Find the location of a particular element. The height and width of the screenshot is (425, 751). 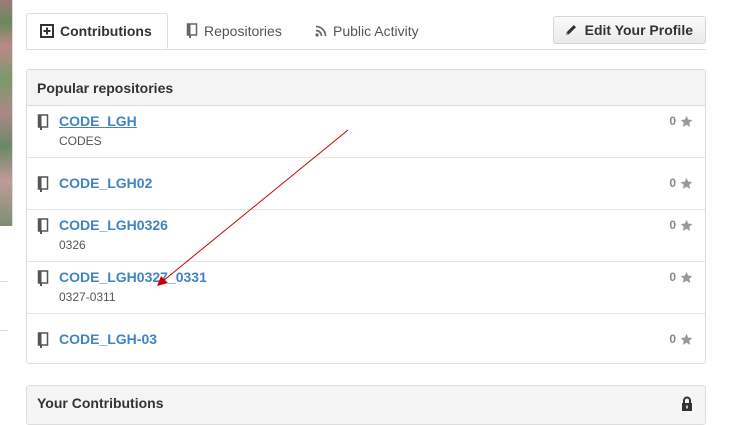

profile-avatar-edge is located at coordinates (6, 113).